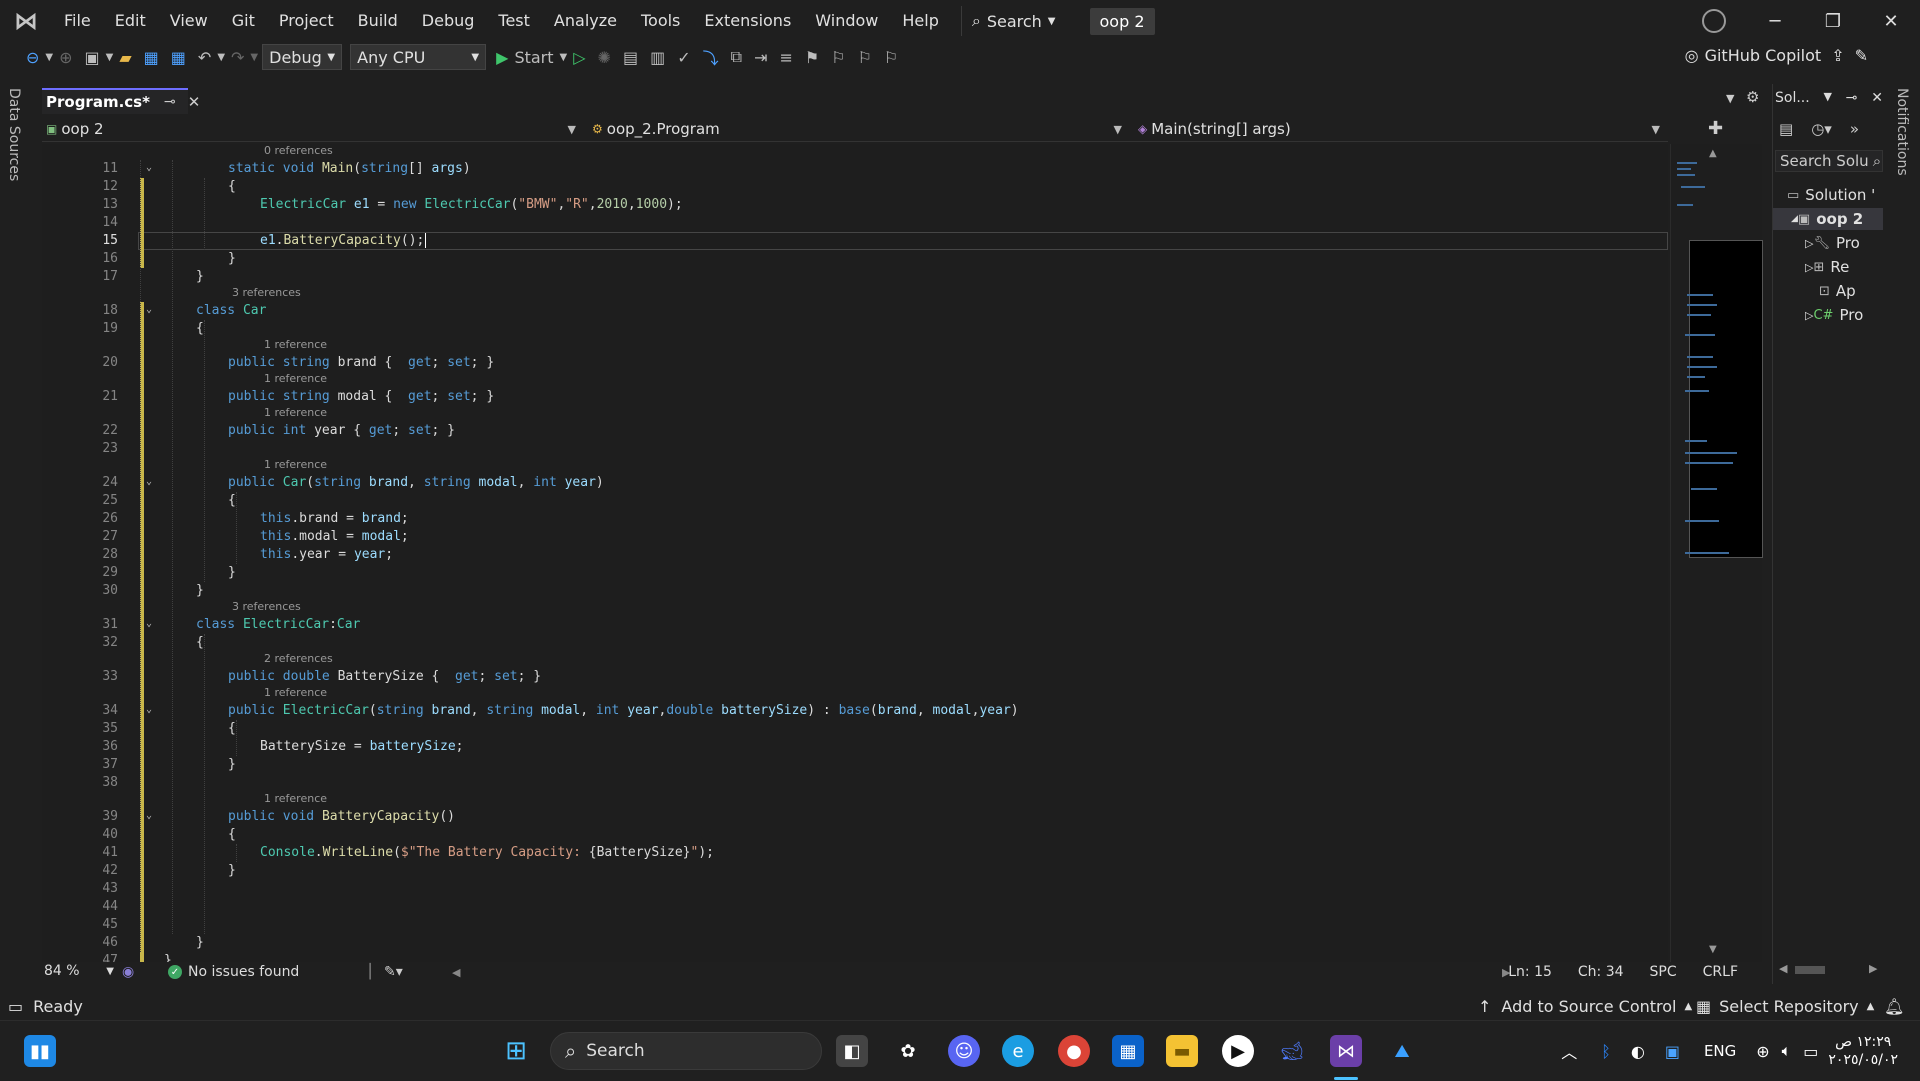 The image size is (1920, 1081). Describe the element at coordinates (332, 294) in the screenshot. I see `code-lens-references: 3 references` at that location.